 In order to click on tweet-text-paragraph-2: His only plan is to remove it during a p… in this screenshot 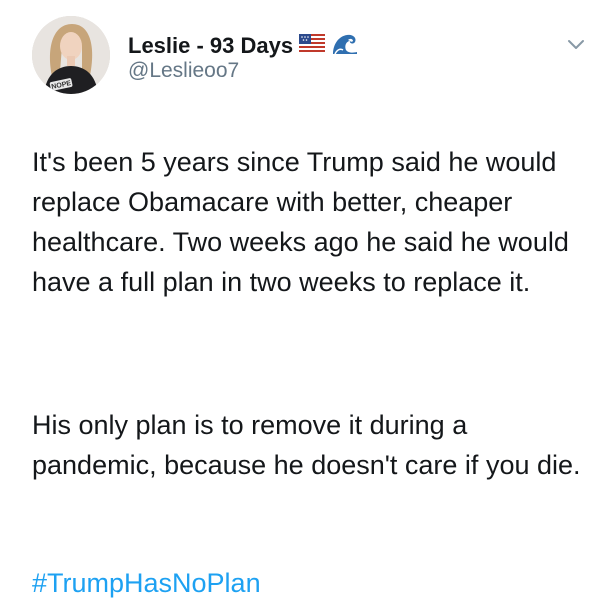, I will do `click(306, 445)`.